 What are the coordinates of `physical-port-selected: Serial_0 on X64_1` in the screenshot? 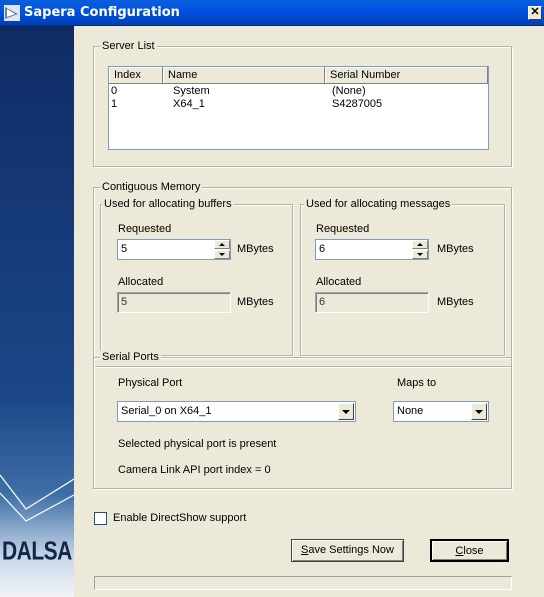 It's located at (166, 411).